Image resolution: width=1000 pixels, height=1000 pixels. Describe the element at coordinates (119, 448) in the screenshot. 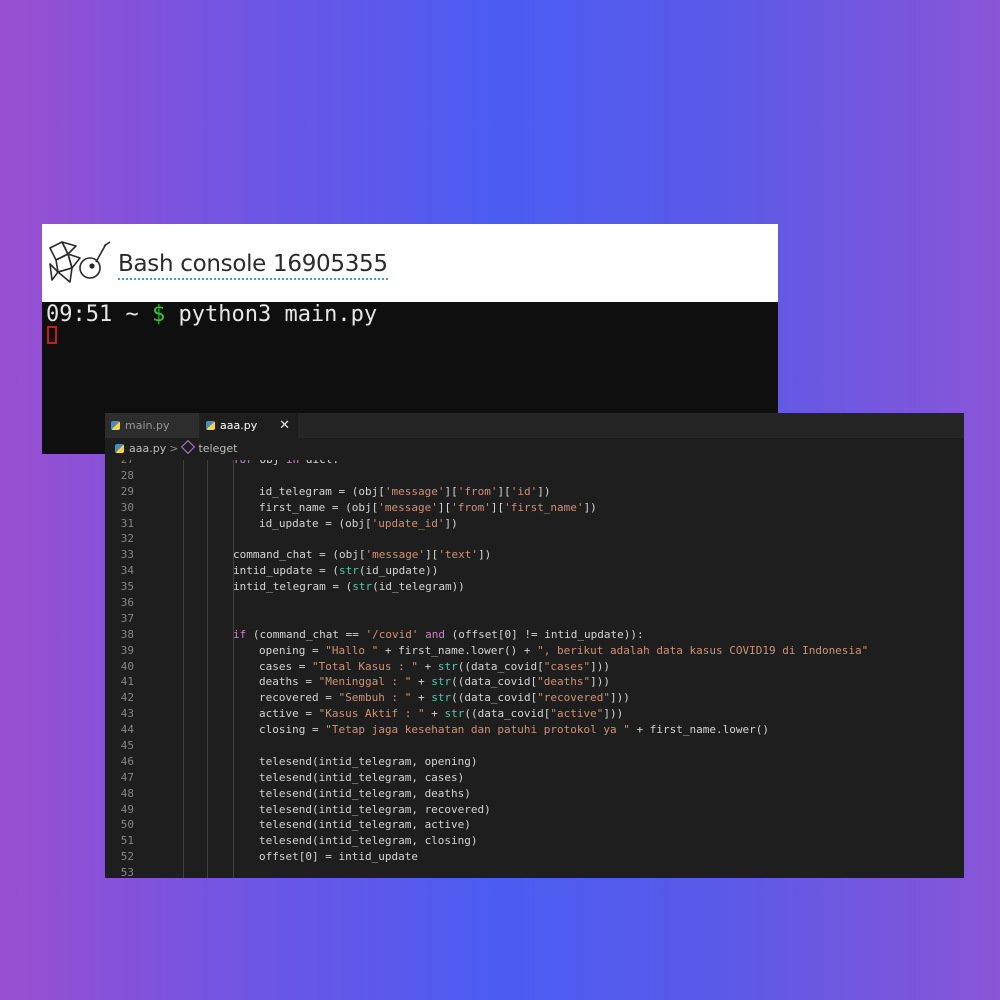

I see `python-file-icon` at that location.